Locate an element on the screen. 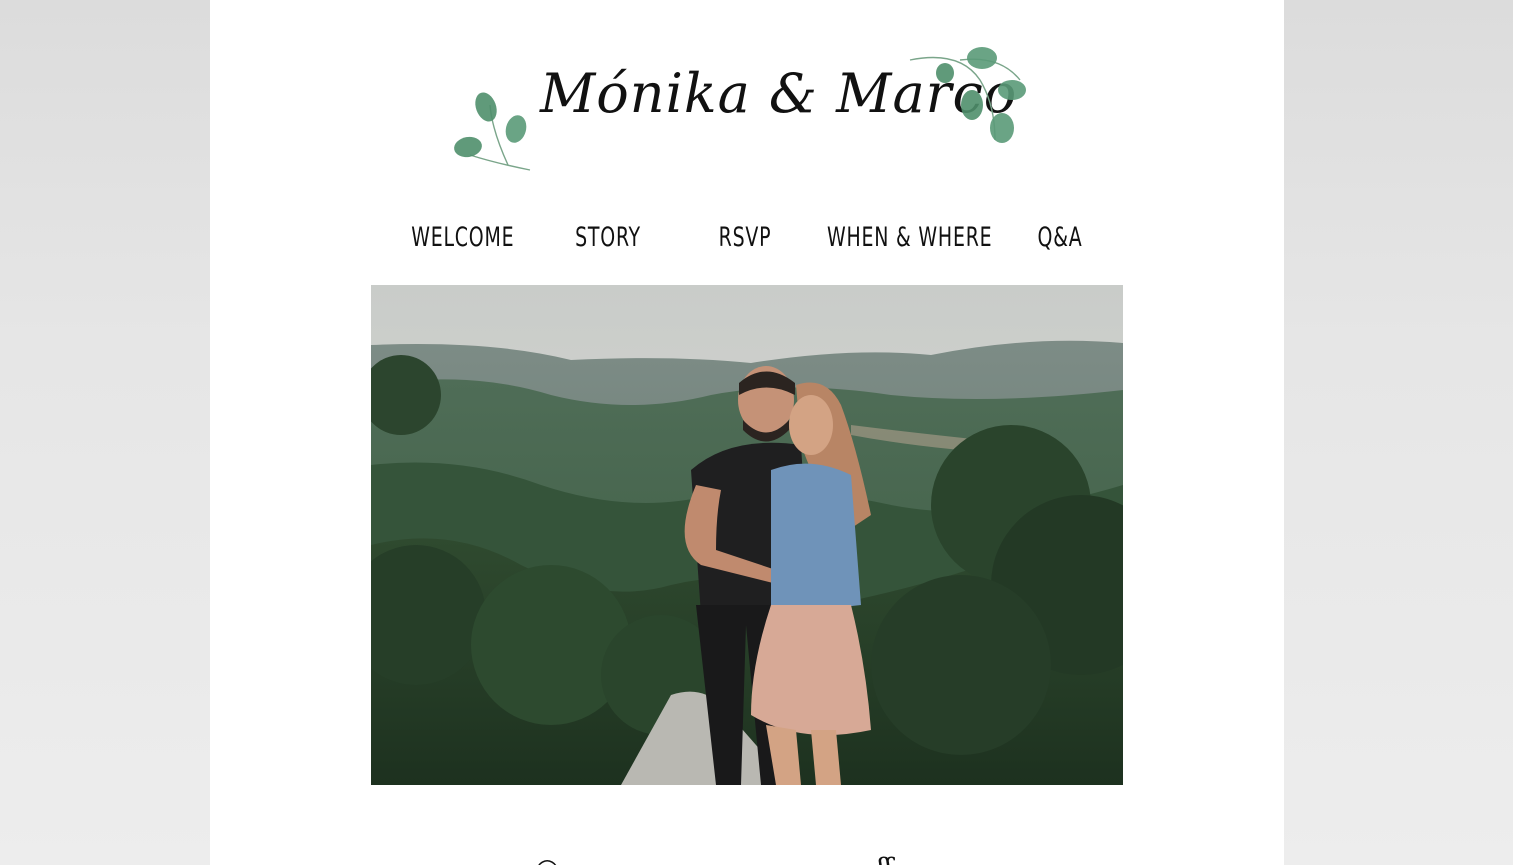 The width and height of the screenshot is (1513, 865). nav-rsvp: RSVP is located at coordinates (745, 238).